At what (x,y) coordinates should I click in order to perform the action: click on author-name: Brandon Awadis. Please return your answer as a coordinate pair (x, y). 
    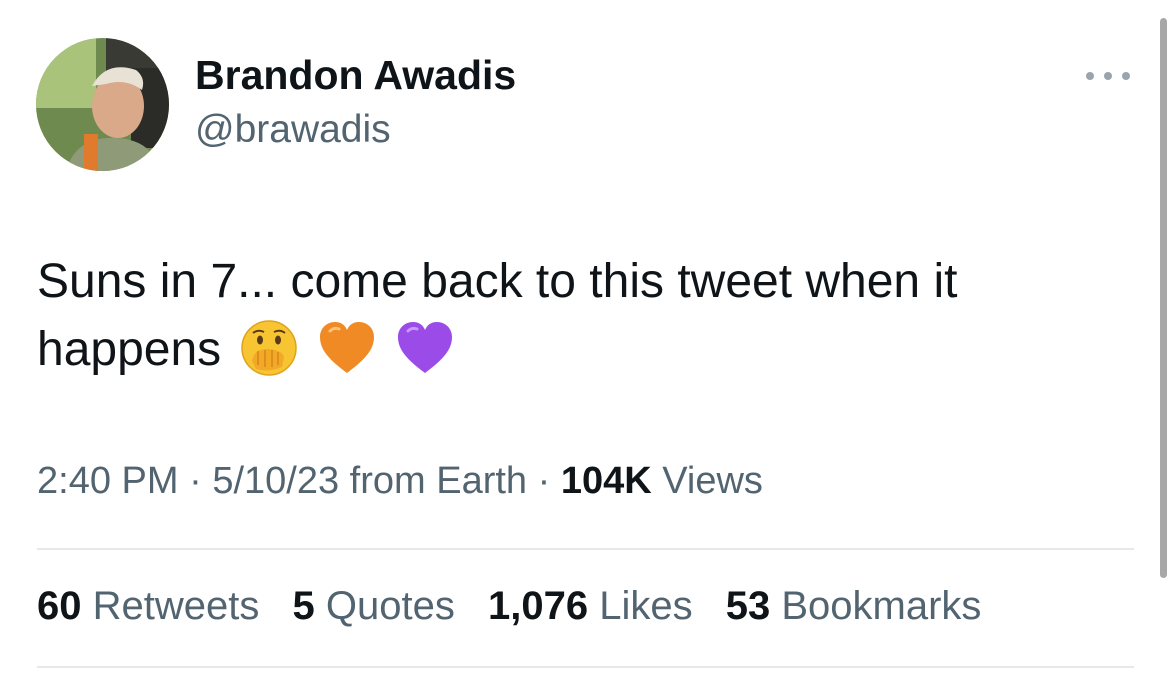
    Looking at the image, I should click on (355, 75).